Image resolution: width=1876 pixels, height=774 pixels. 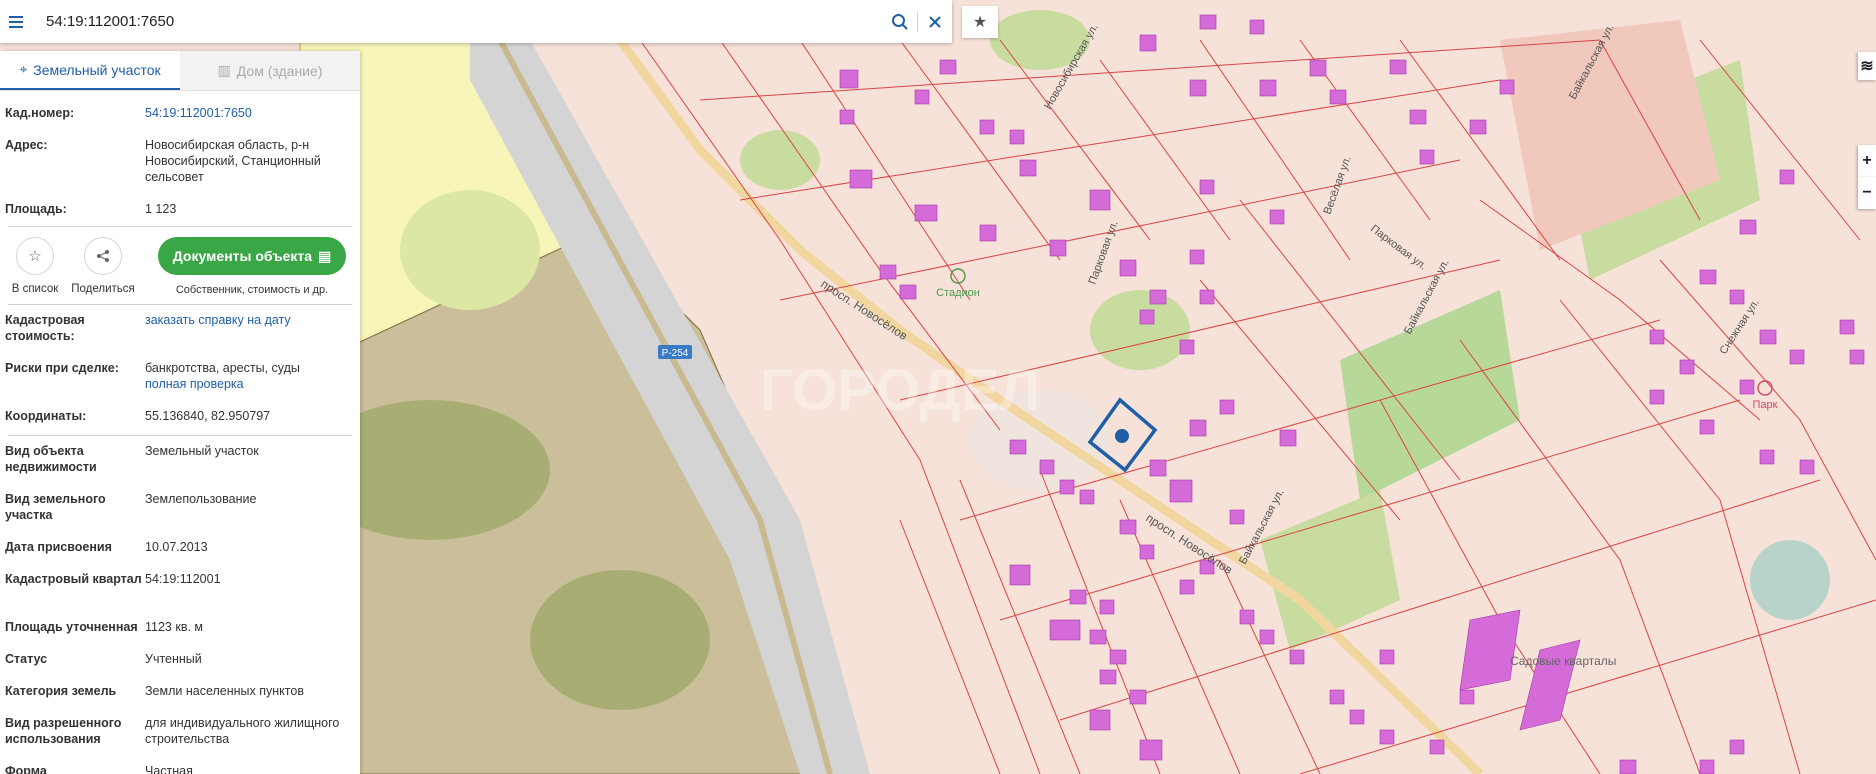 What do you see at coordinates (23, 69) in the screenshot?
I see `location-pin-icon: ⌖` at bounding box center [23, 69].